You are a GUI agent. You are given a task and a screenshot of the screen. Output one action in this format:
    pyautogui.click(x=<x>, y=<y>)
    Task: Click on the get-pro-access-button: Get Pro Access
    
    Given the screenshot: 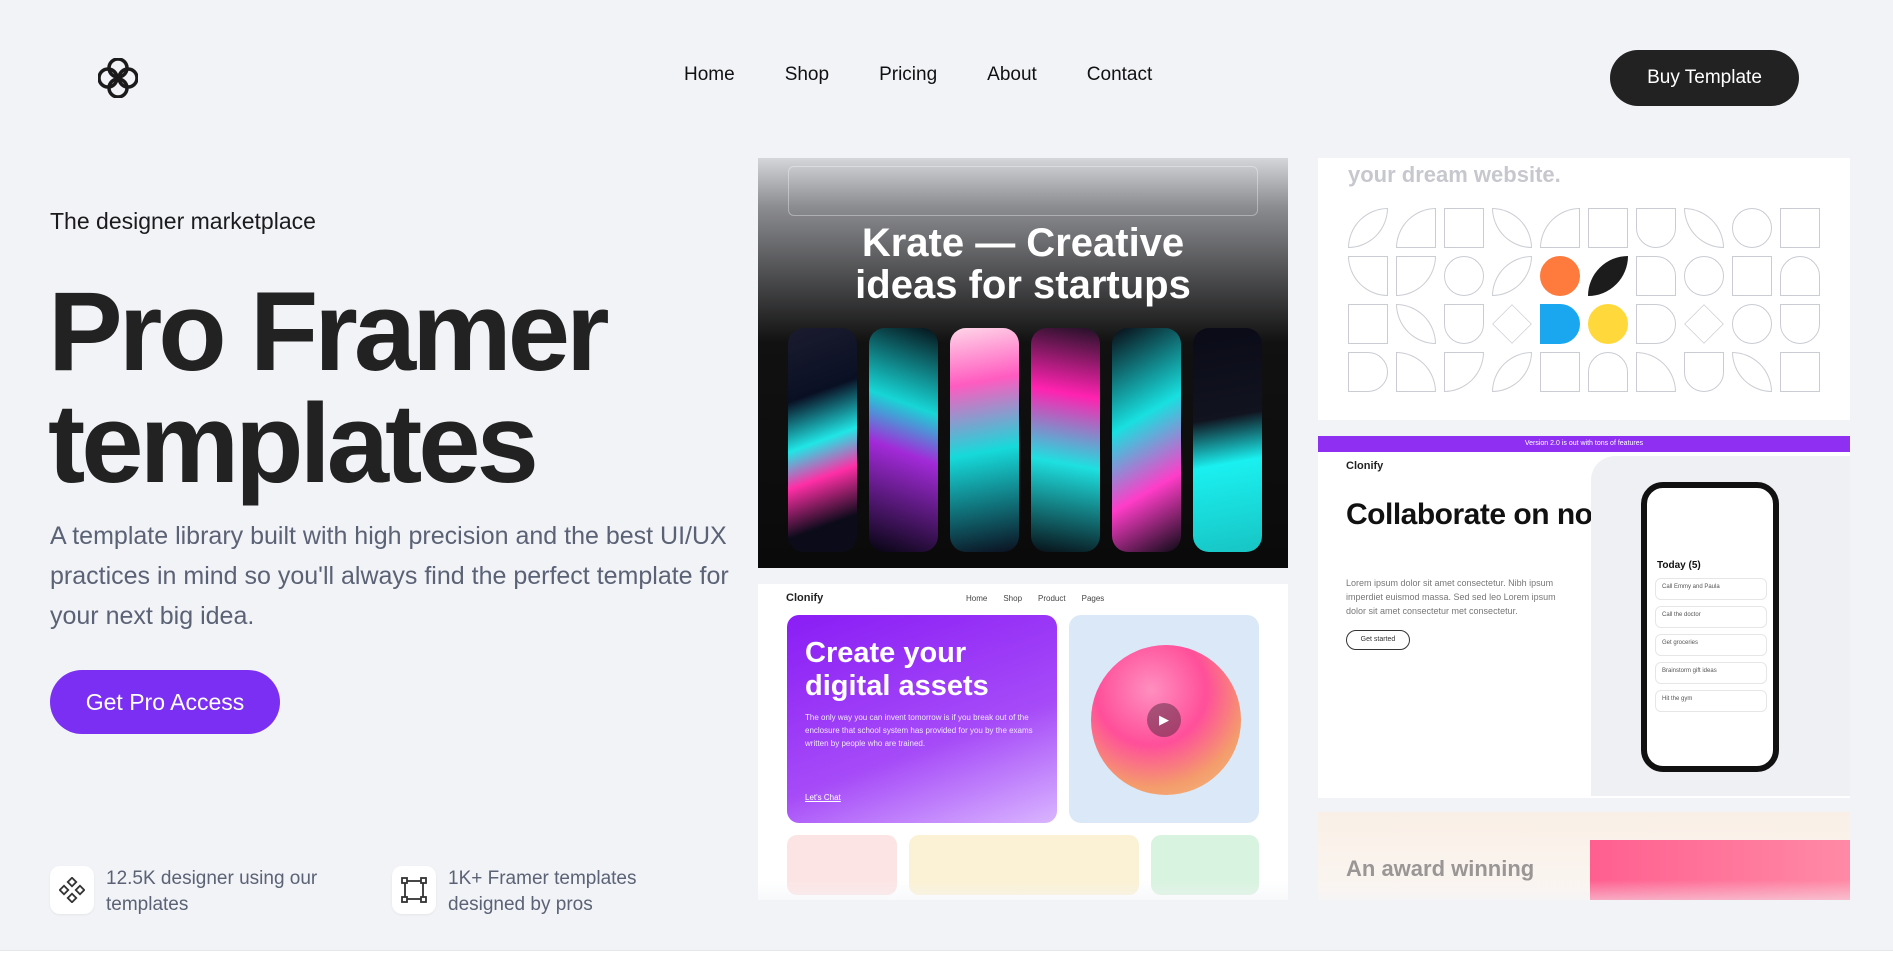 What is the action you would take?
    pyautogui.click(x=165, y=702)
    